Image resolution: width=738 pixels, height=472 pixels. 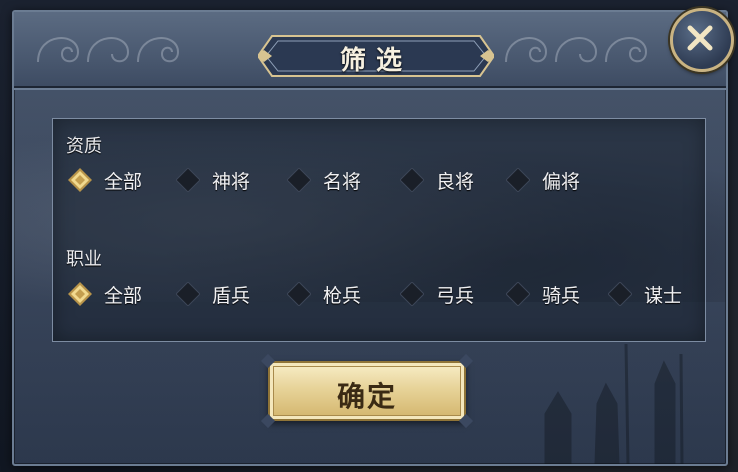 What do you see at coordinates (455, 181) in the screenshot?
I see `option-label: 良将` at bounding box center [455, 181].